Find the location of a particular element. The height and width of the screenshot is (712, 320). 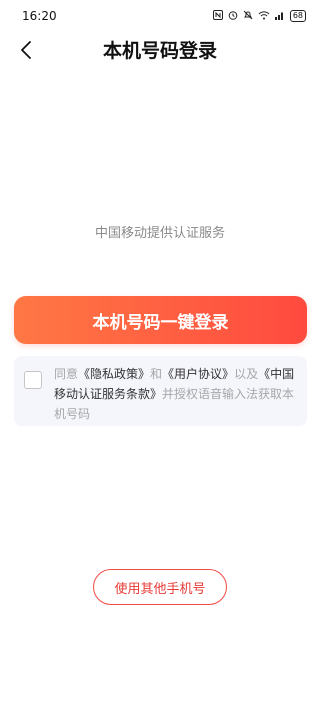

alarm-icon is located at coordinates (233, 16).